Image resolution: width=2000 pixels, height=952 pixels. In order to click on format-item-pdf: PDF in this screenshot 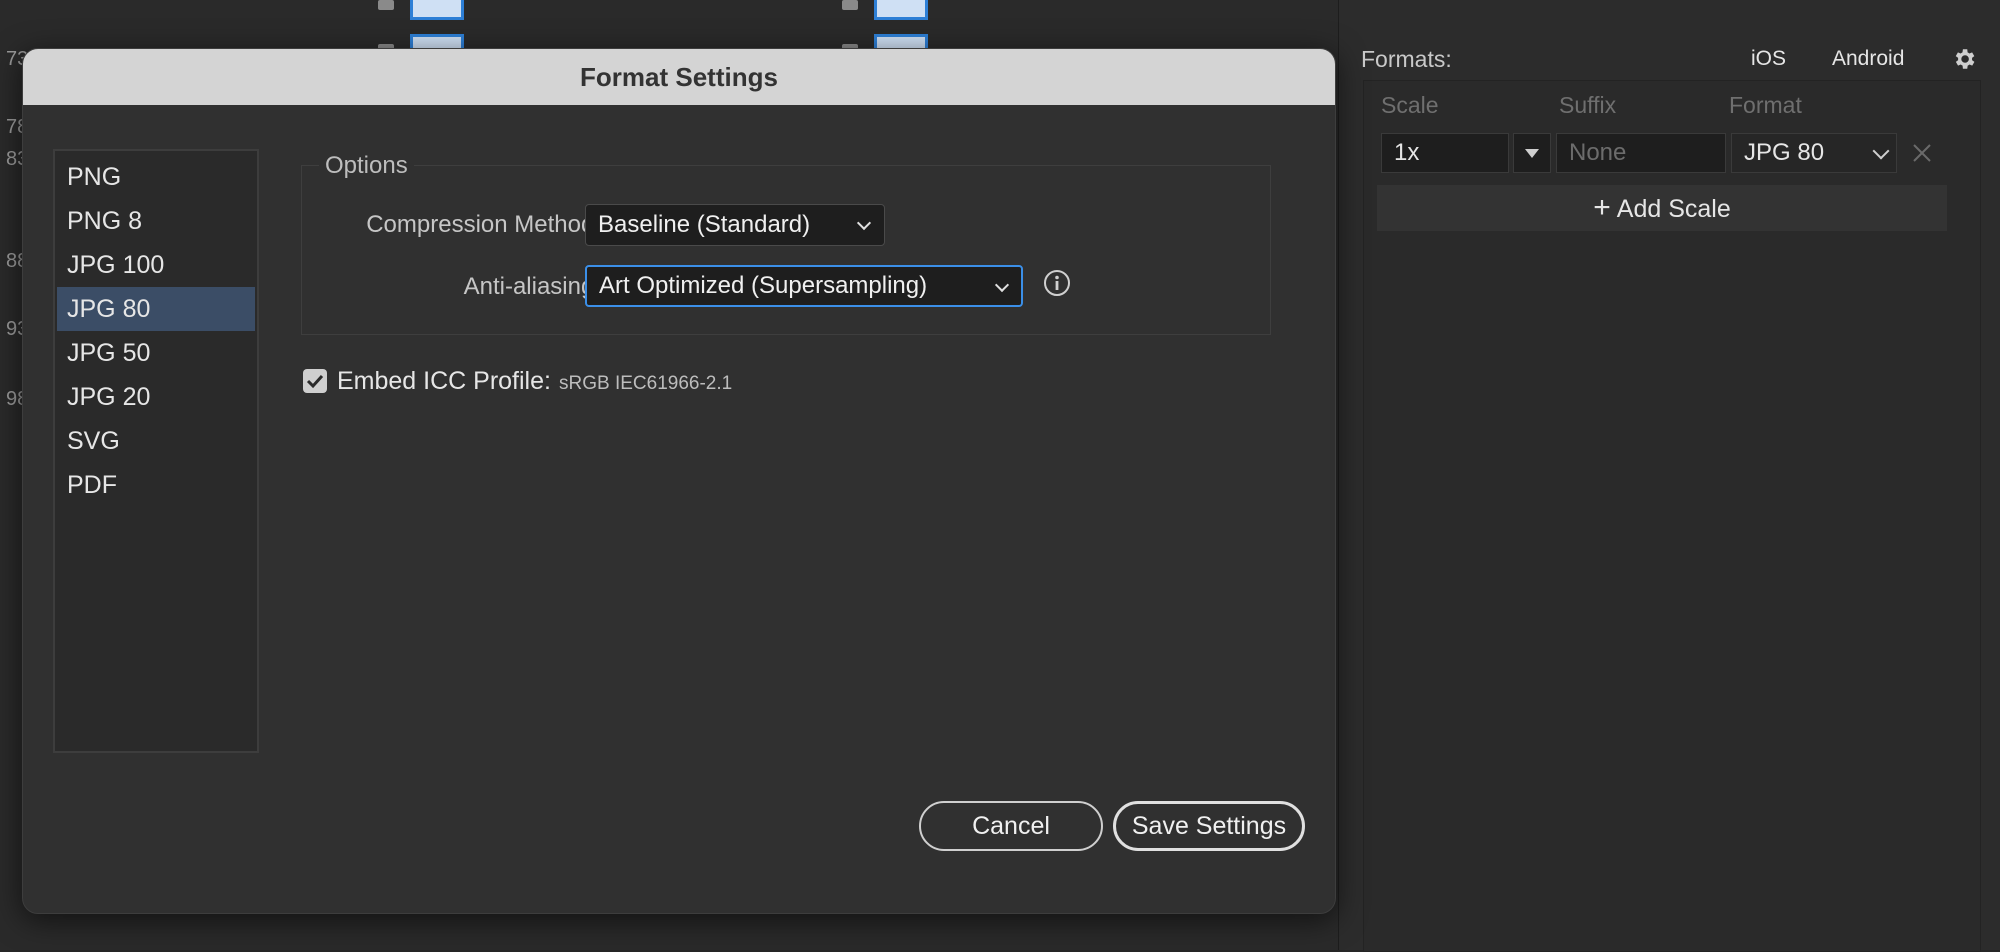, I will do `click(156, 485)`.